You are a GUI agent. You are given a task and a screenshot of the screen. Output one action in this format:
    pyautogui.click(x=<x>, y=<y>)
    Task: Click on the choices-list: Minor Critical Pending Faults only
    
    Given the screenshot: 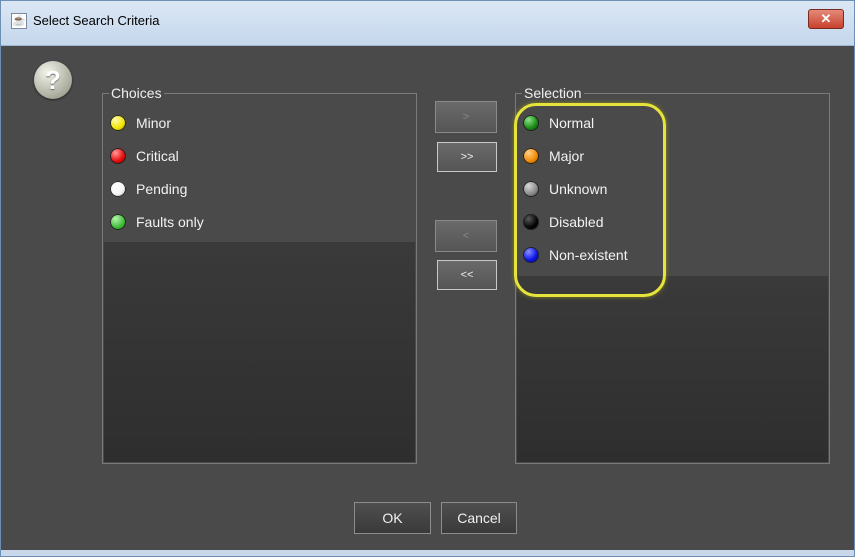 What is the action you would take?
    pyautogui.click(x=259, y=172)
    